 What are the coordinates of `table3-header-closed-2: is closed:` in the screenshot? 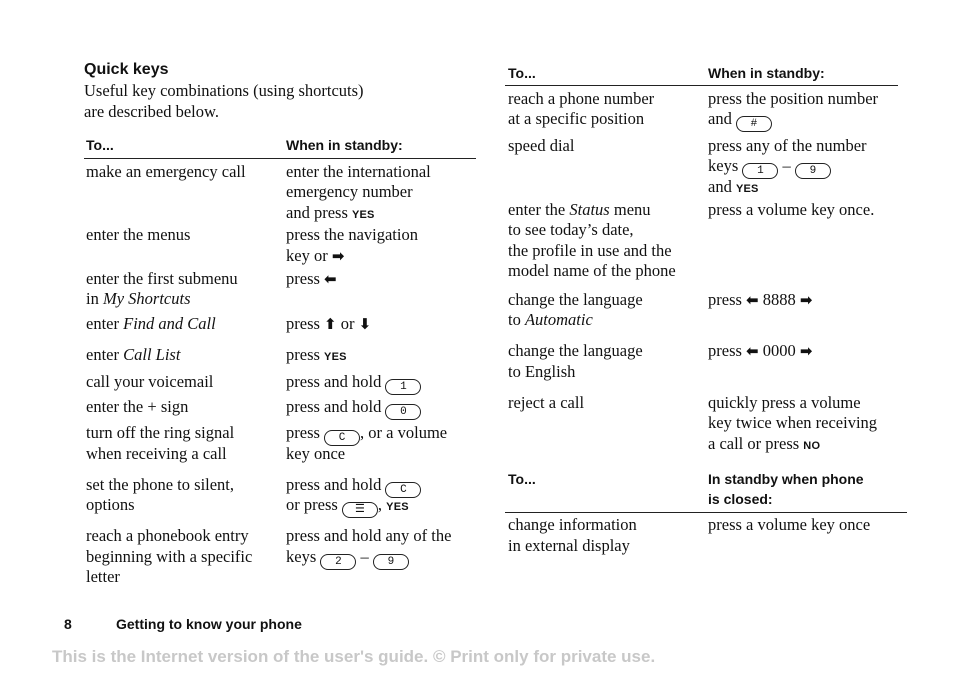 It's located at (740, 499).